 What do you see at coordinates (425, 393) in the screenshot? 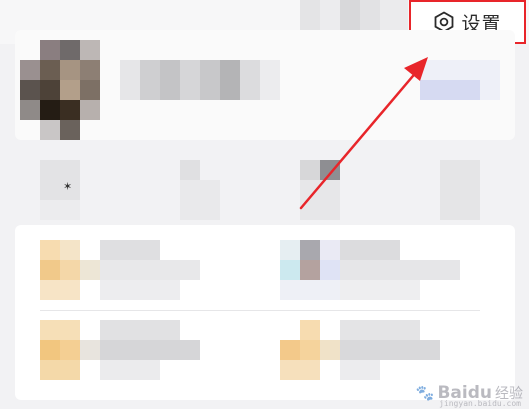
I see `paw-icon: 🐾` at bounding box center [425, 393].